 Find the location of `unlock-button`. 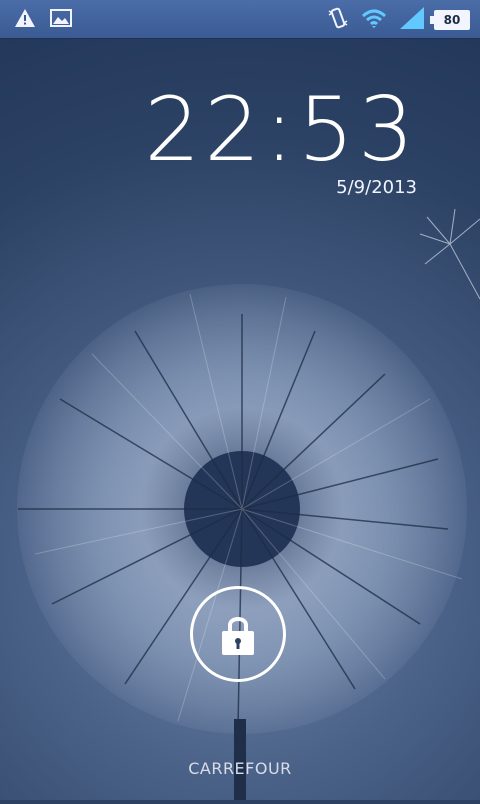

unlock-button is located at coordinates (238, 634).